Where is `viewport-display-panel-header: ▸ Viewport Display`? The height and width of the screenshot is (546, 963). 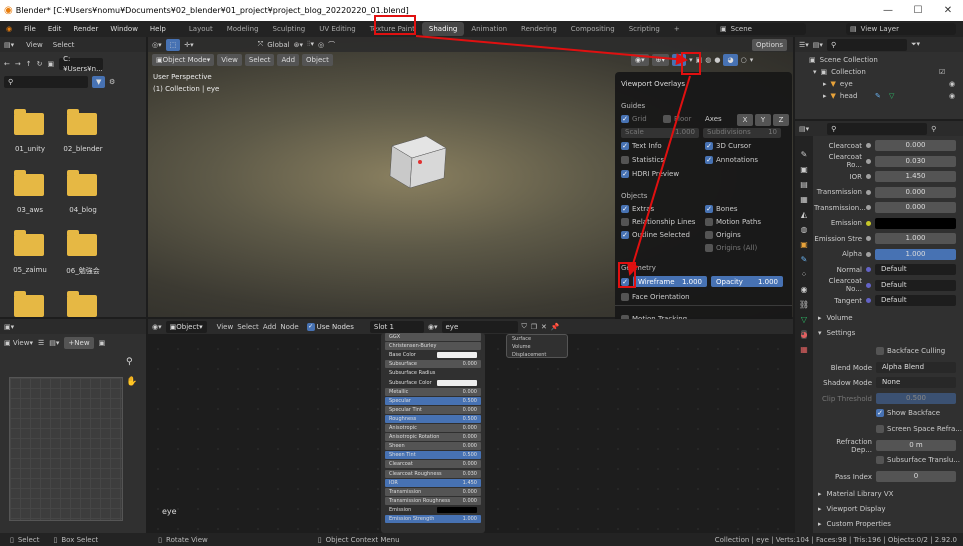 viewport-display-panel-header: ▸ Viewport Display is located at coordinates (852, 509).